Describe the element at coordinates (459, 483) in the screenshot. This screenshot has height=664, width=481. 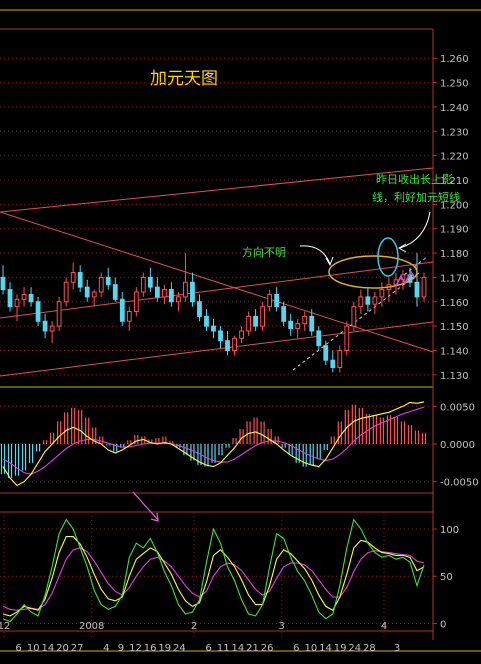
I see `macd-y-tick-label: -0.0050` at that location.